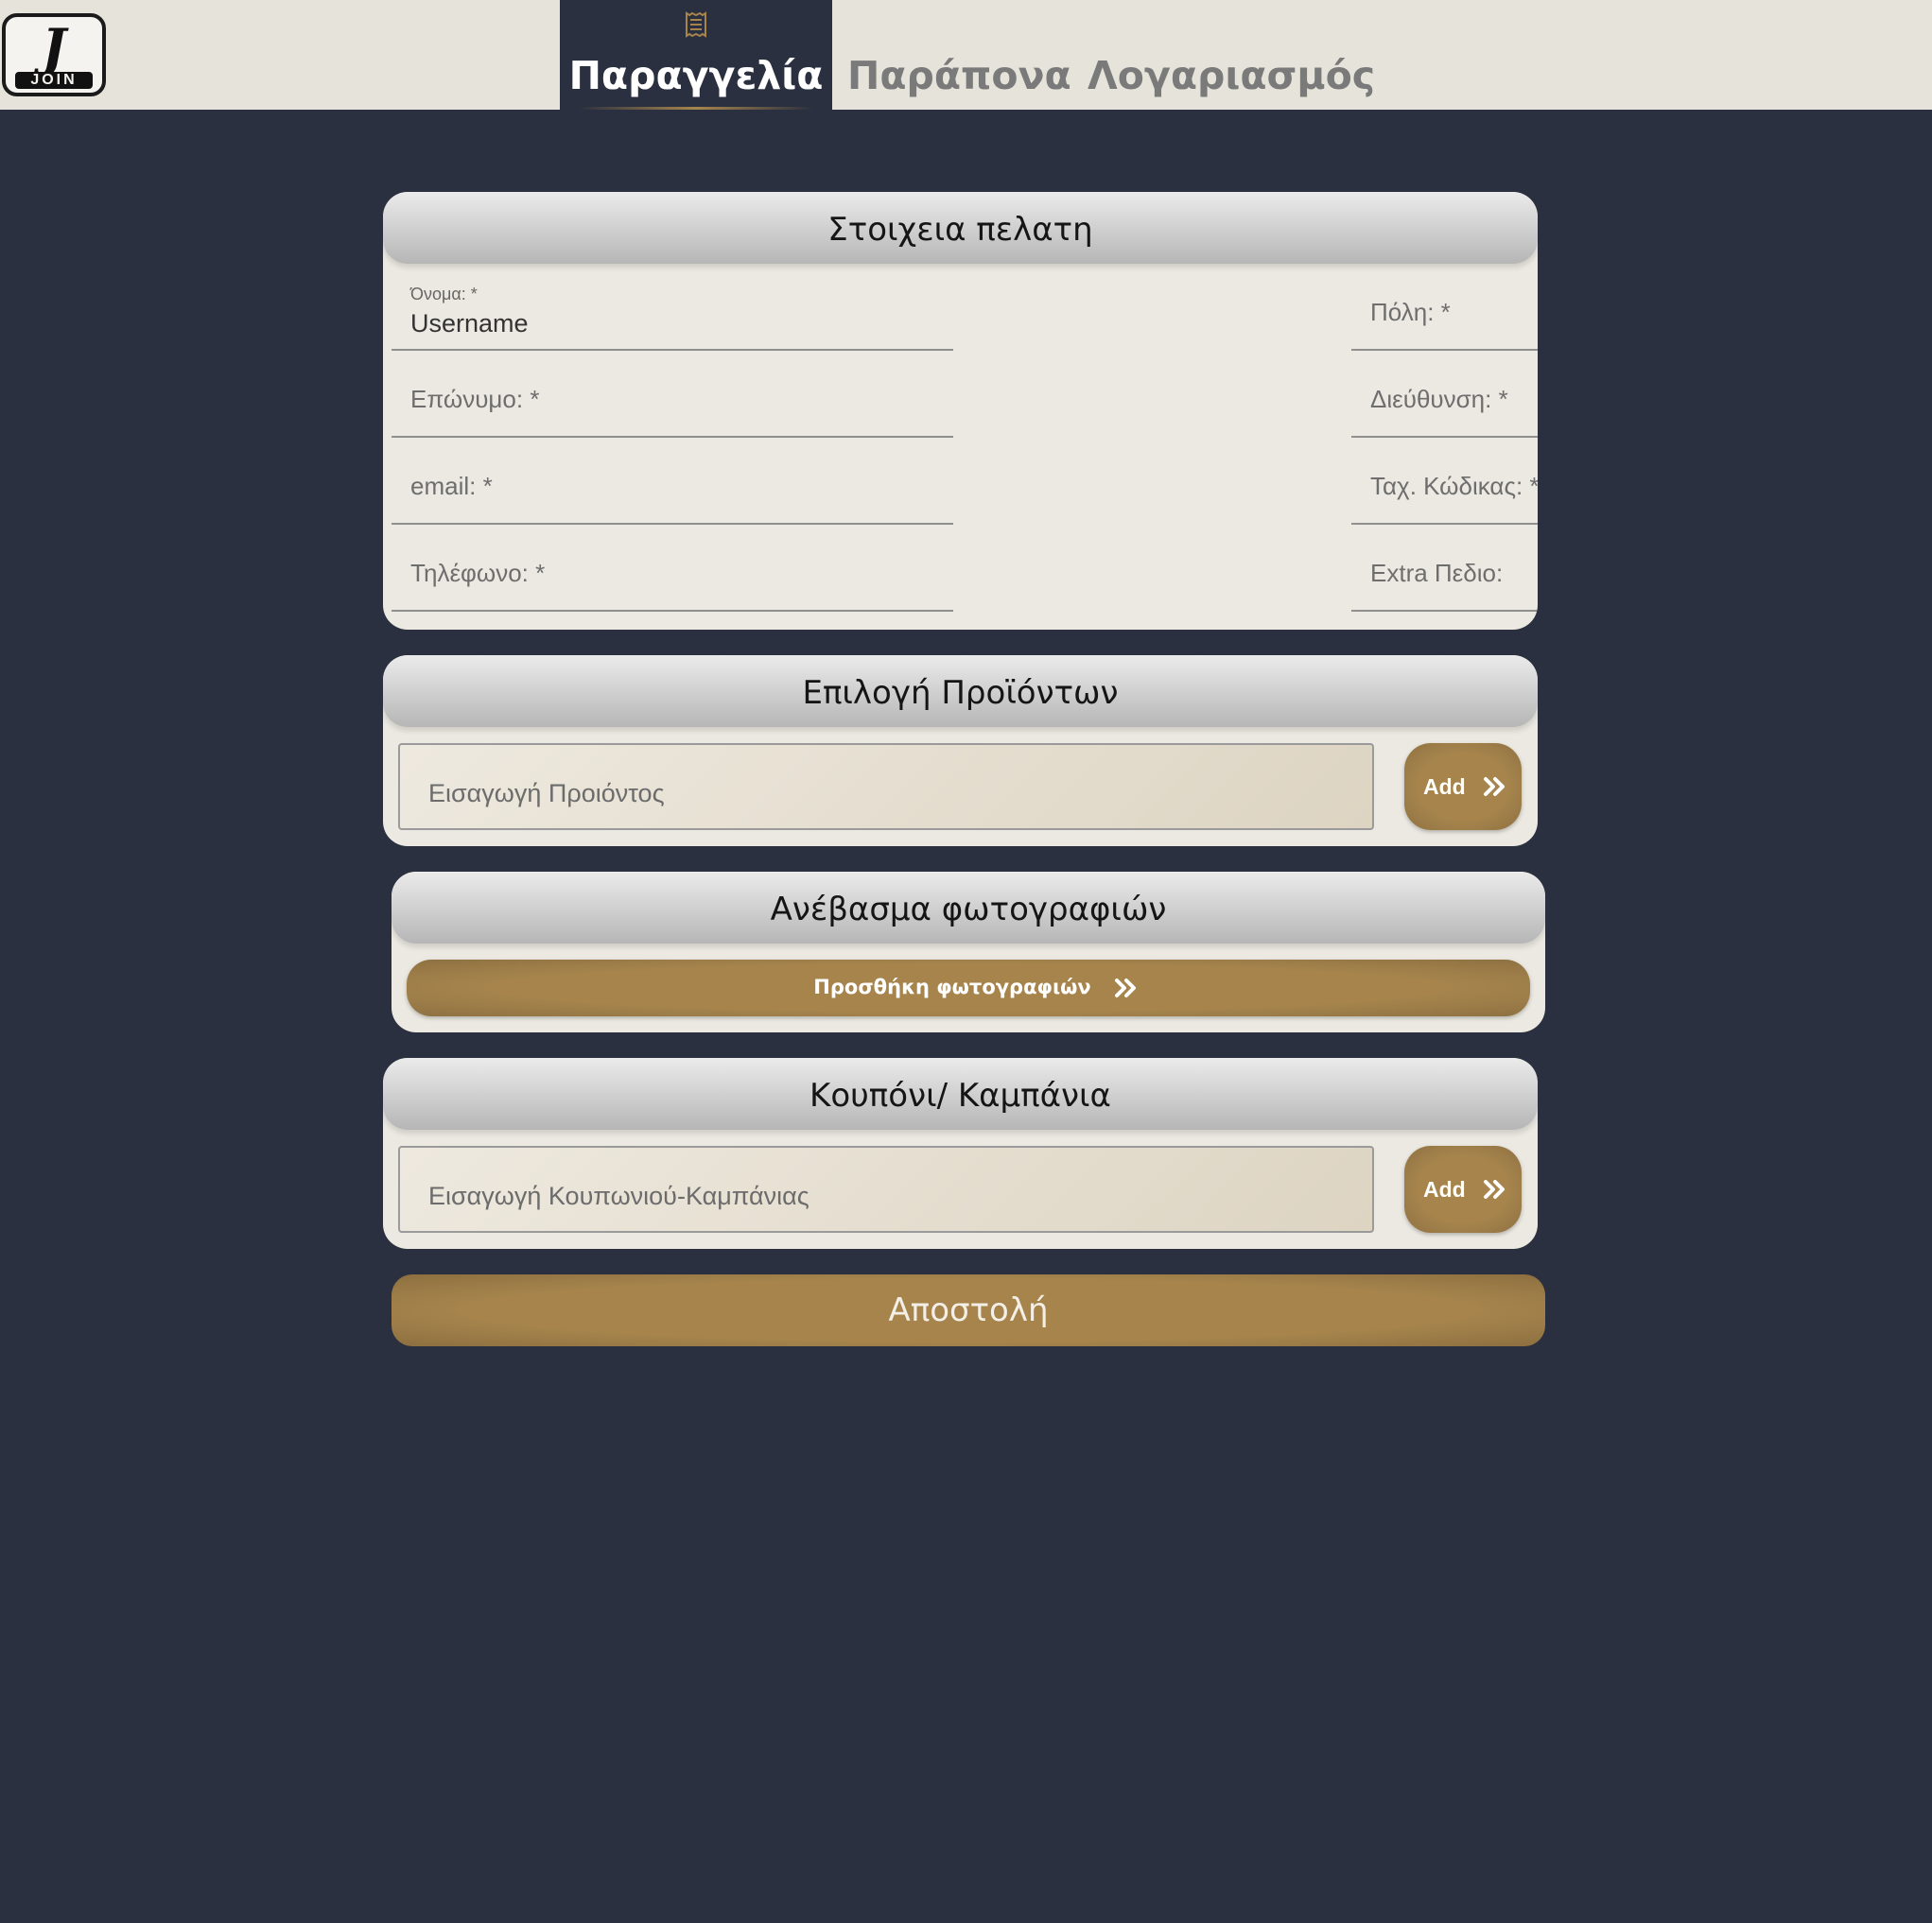 The width and height of the screenshot is (1932, 1923). I want to click on coupon-input: Εισαγωγή Κουπωνιού-Καμπάνιας, so click(886, 1189).